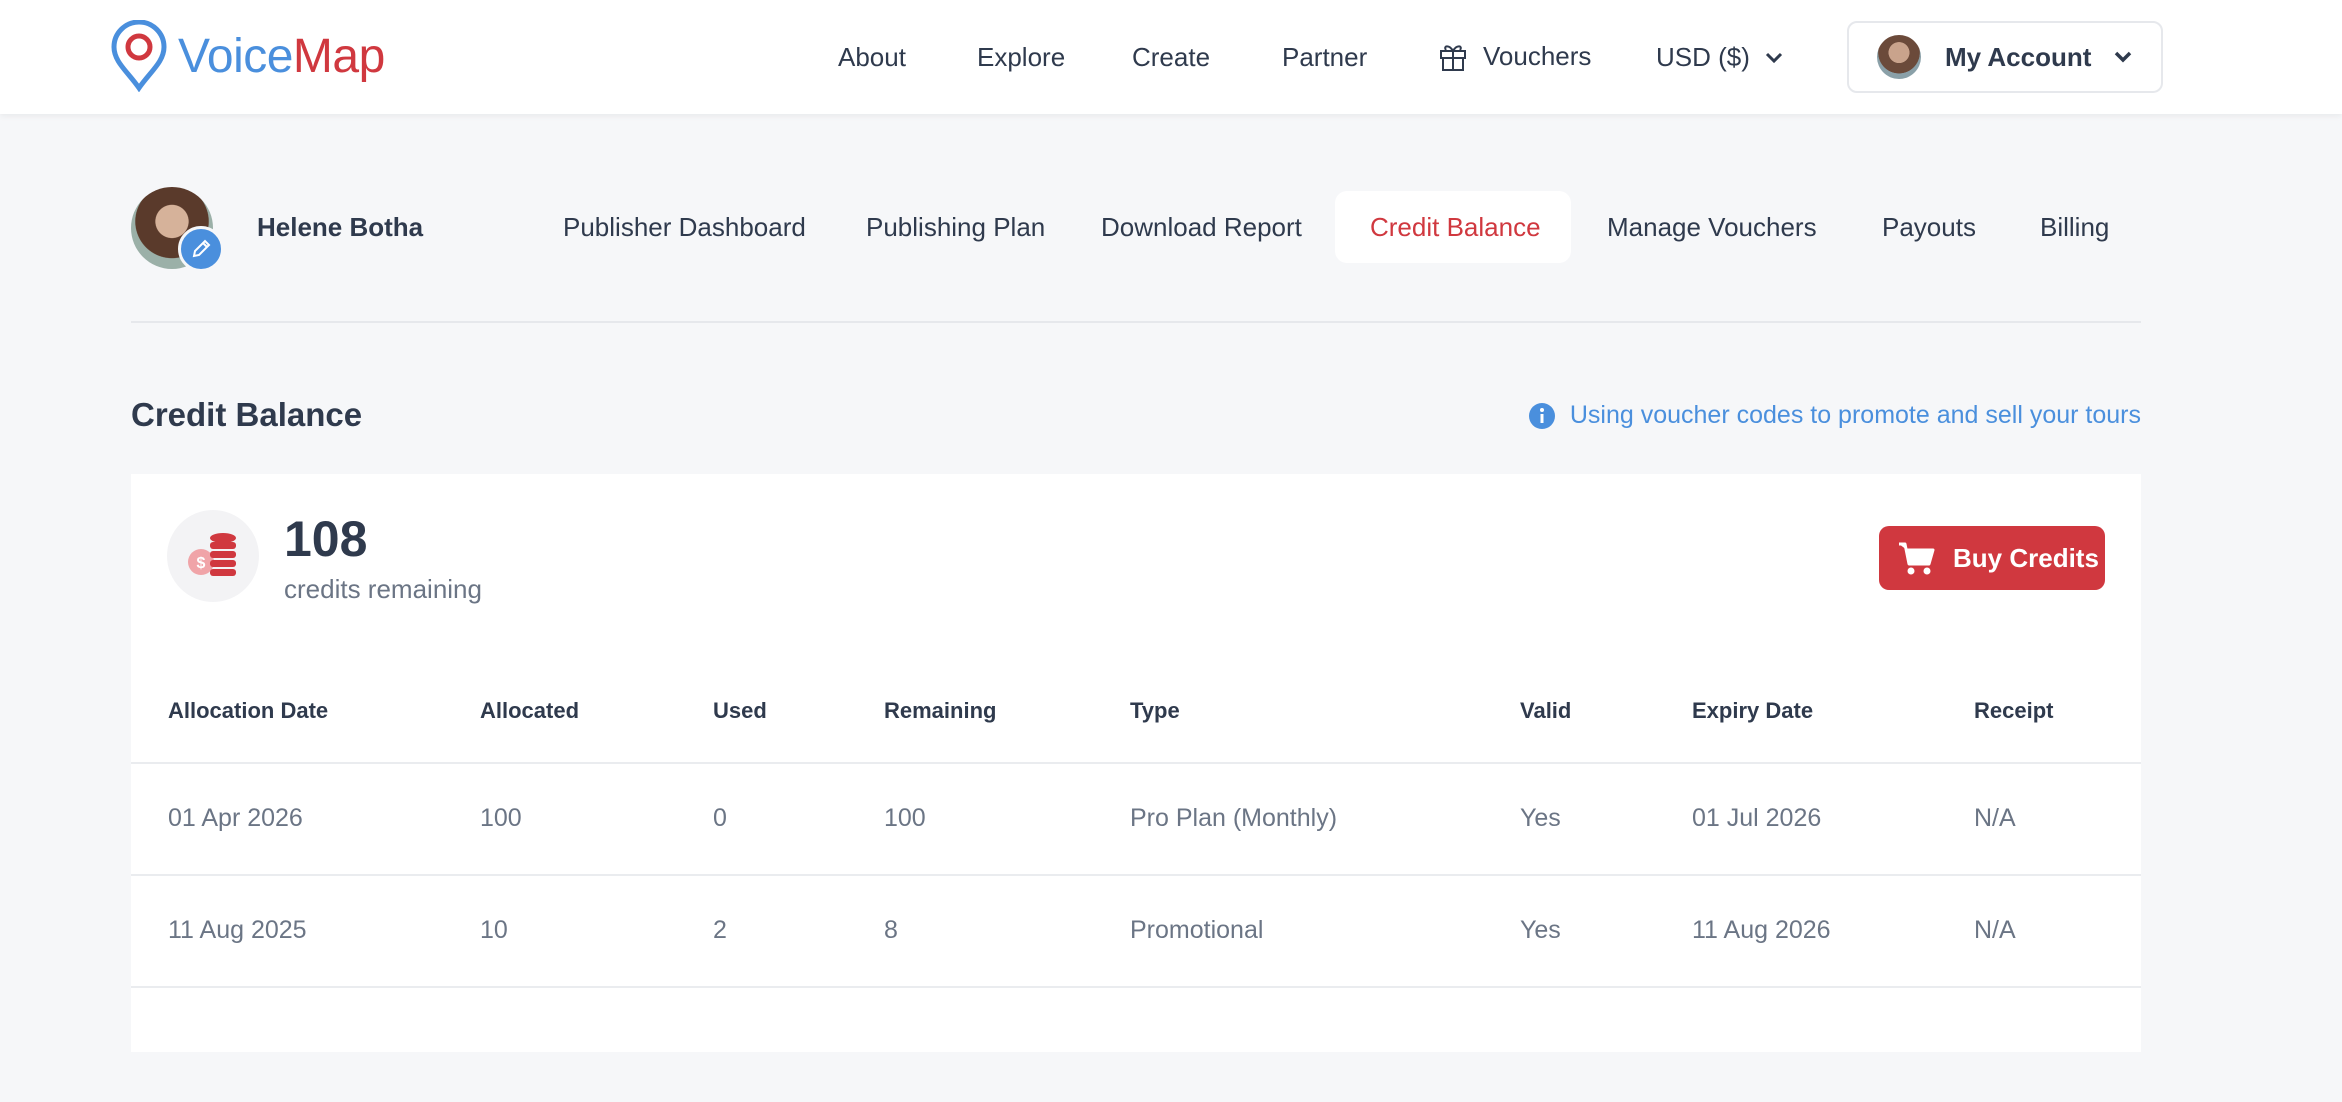 The height and width of the screenshot is (1102, 2342). I want to click on coins-icon-badge: $, so click(213, 556).